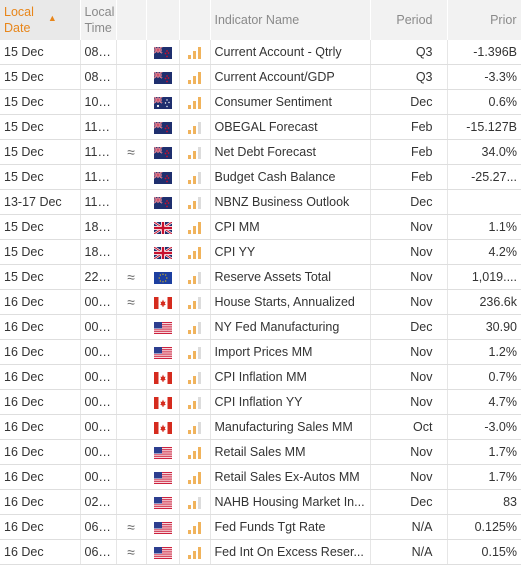 This screenshot has width=521, height=565. Describe the element at coordinates (290, 202) in the screenshot. I see `row-indicator-name: NBNZ Business Outlook` at that location.